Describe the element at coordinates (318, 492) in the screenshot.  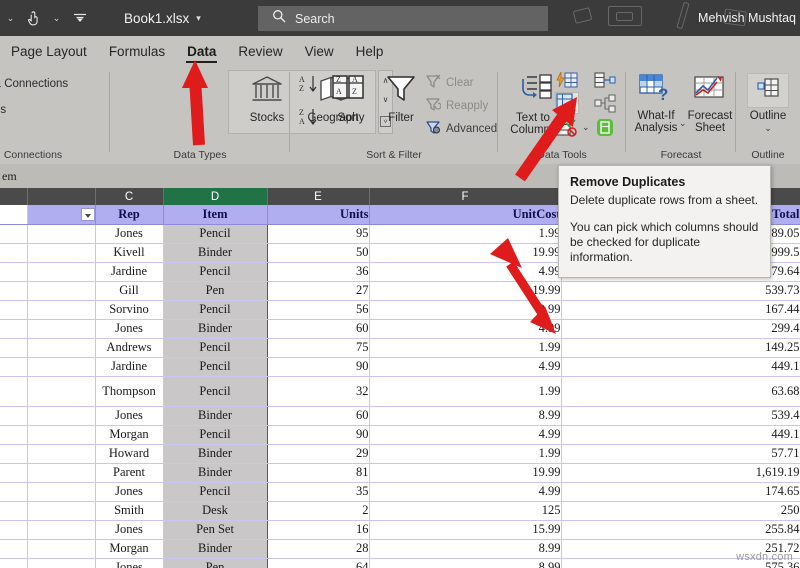
I see `cell-units: 35` at that location.